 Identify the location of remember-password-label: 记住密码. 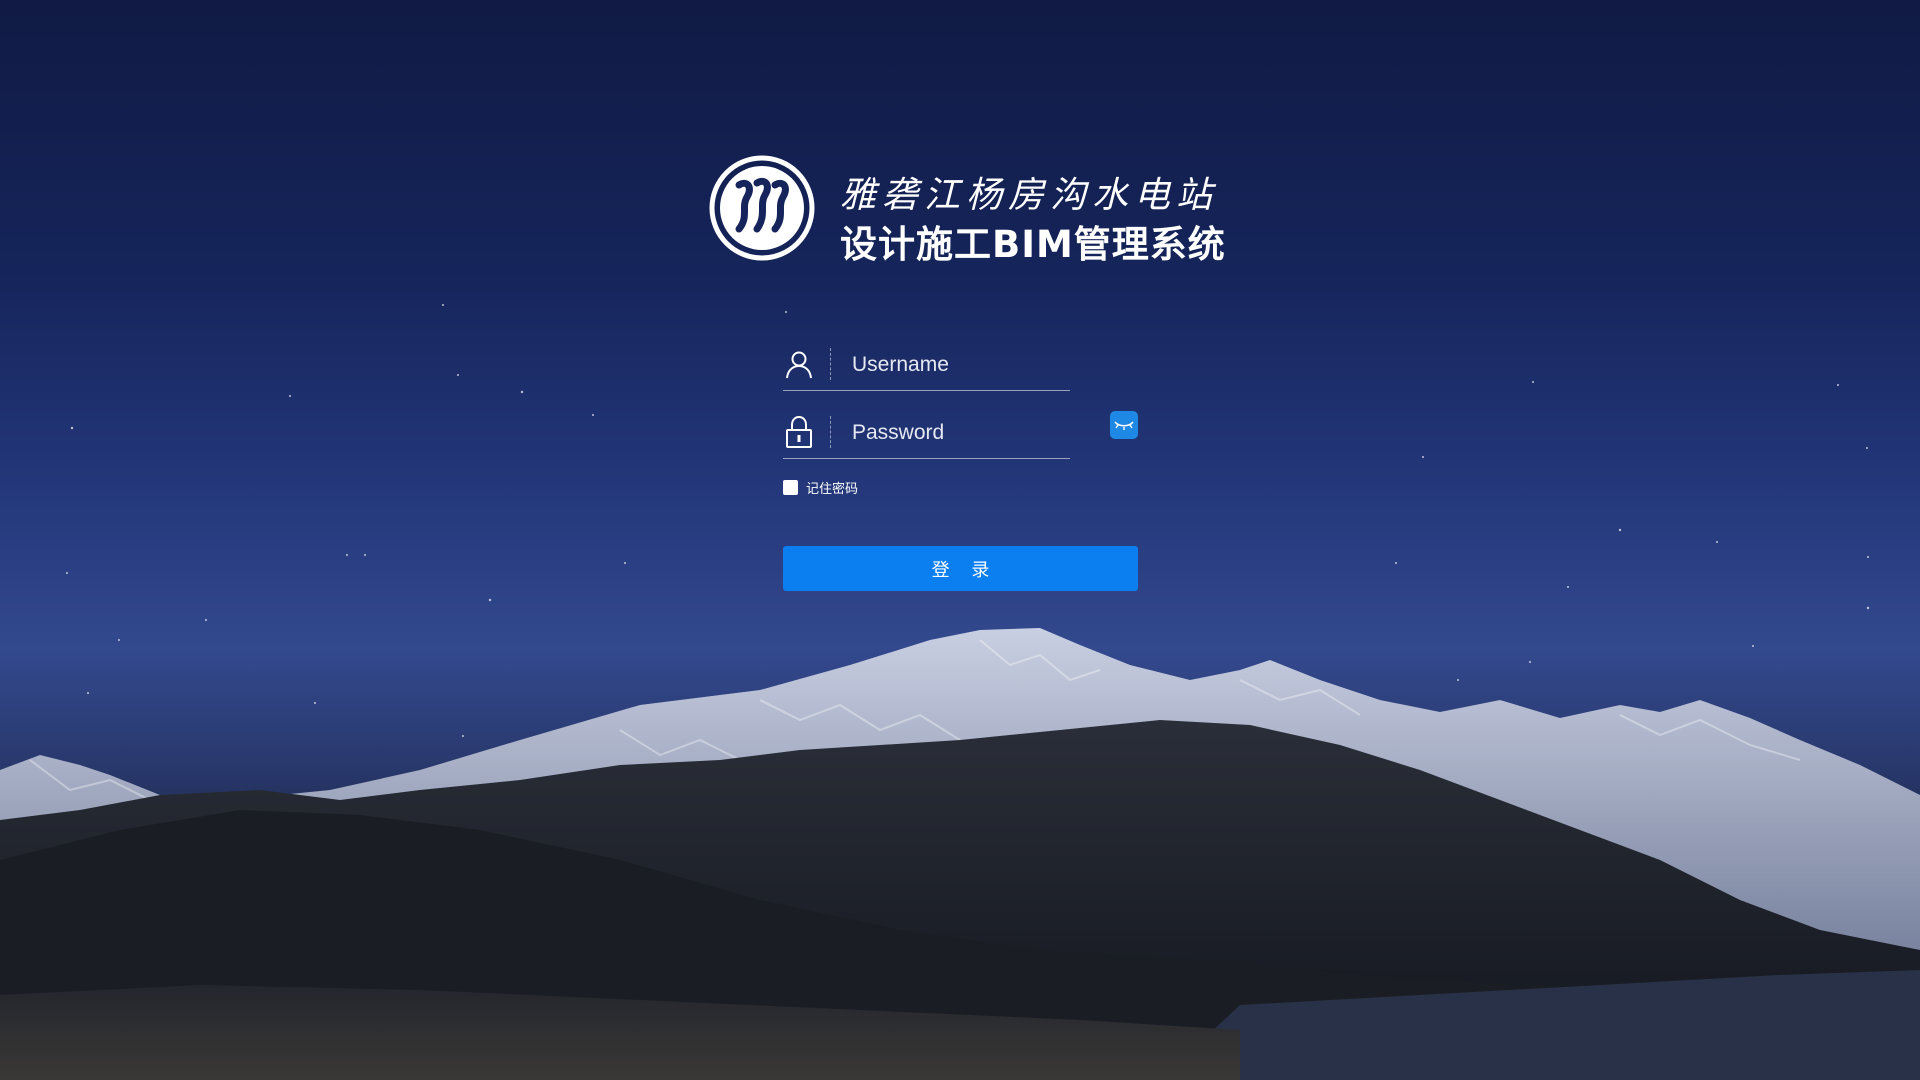
(832, 489).